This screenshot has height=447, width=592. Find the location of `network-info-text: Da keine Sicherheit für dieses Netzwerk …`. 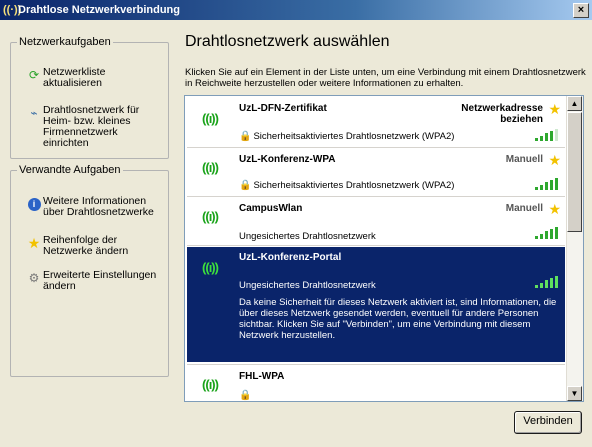

network-info-text: Da keine Sicherheit für dieses Netzwerk … is located at coordinates (398, 319).